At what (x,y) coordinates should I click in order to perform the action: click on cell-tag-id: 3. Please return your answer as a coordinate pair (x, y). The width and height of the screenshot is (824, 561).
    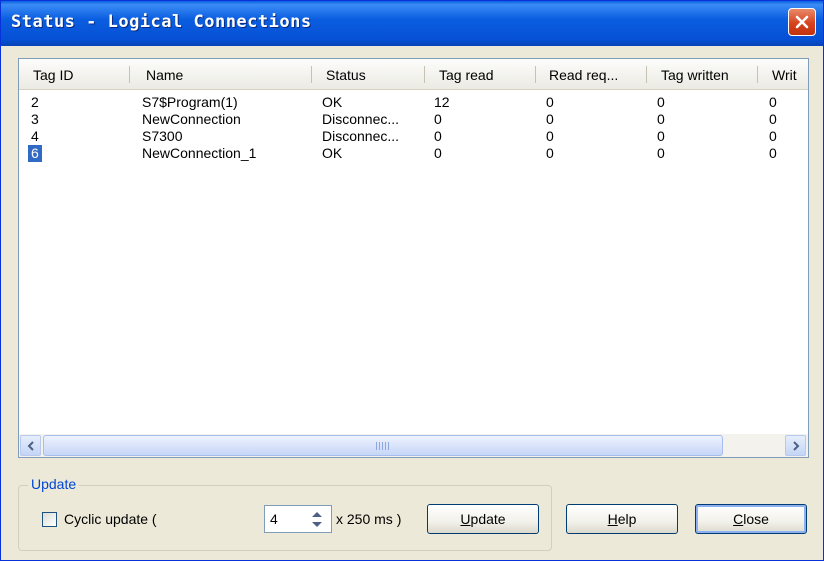
    Looking at the image, I should click on (35, 119).